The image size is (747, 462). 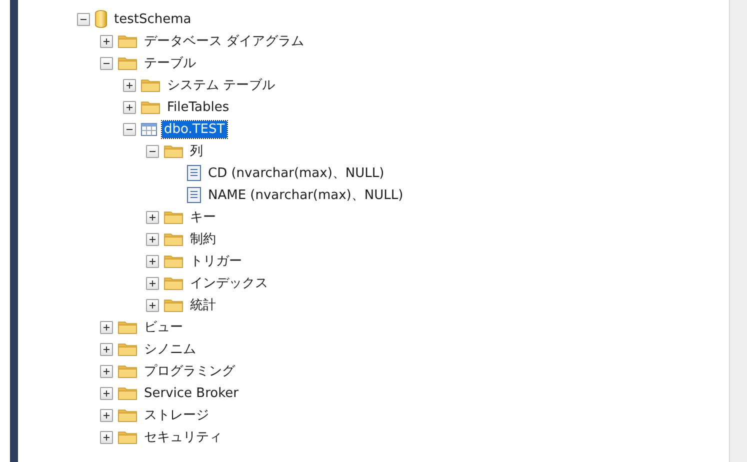 What do you see at coordinates (224, 41) in the screenshot?
I see `tree-item: データベース ダイアグラム` at bounding box center [224, 41].